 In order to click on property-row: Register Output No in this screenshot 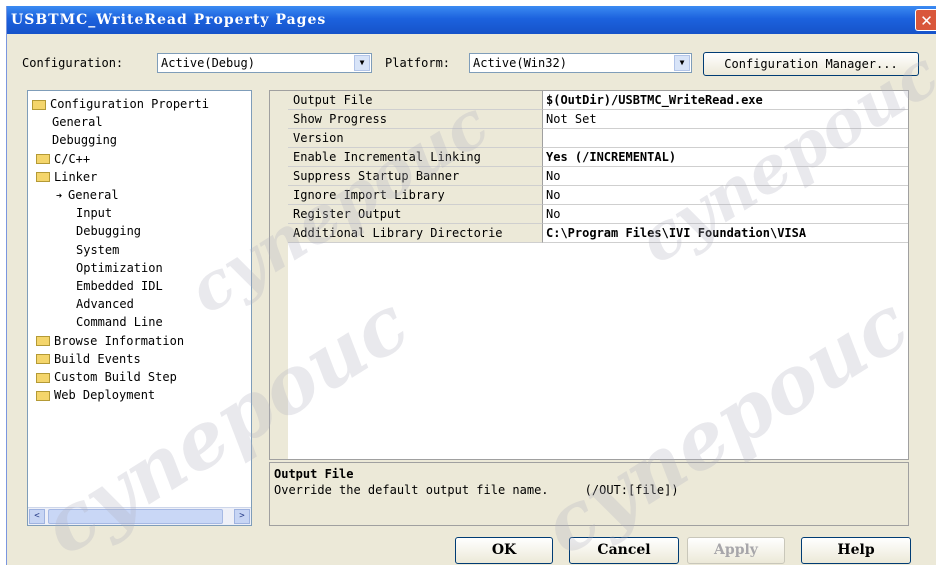, I will do `click(598, 214)`.